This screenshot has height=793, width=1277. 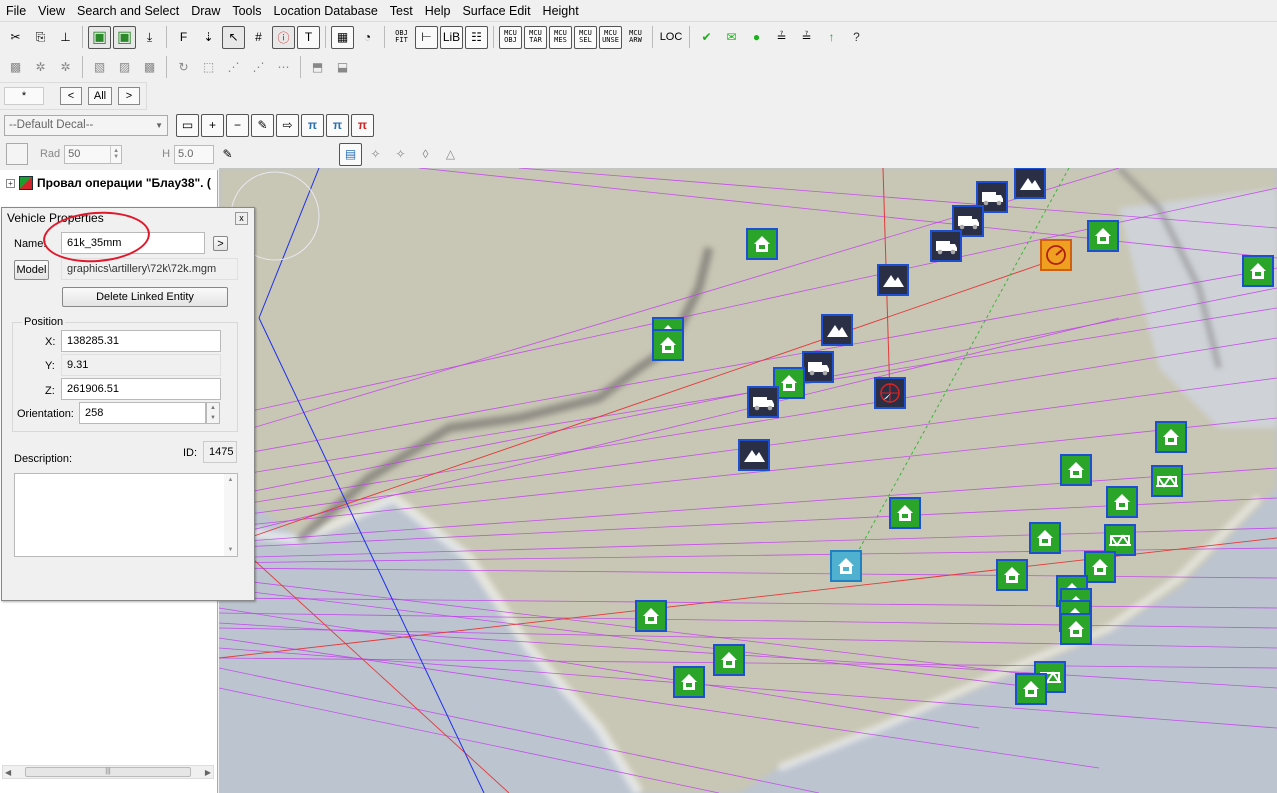 What do you see at coordinates (342, 37) in the screenshot?
I see `graph-mode-icon: ▦` at bounding box center [342, 37].